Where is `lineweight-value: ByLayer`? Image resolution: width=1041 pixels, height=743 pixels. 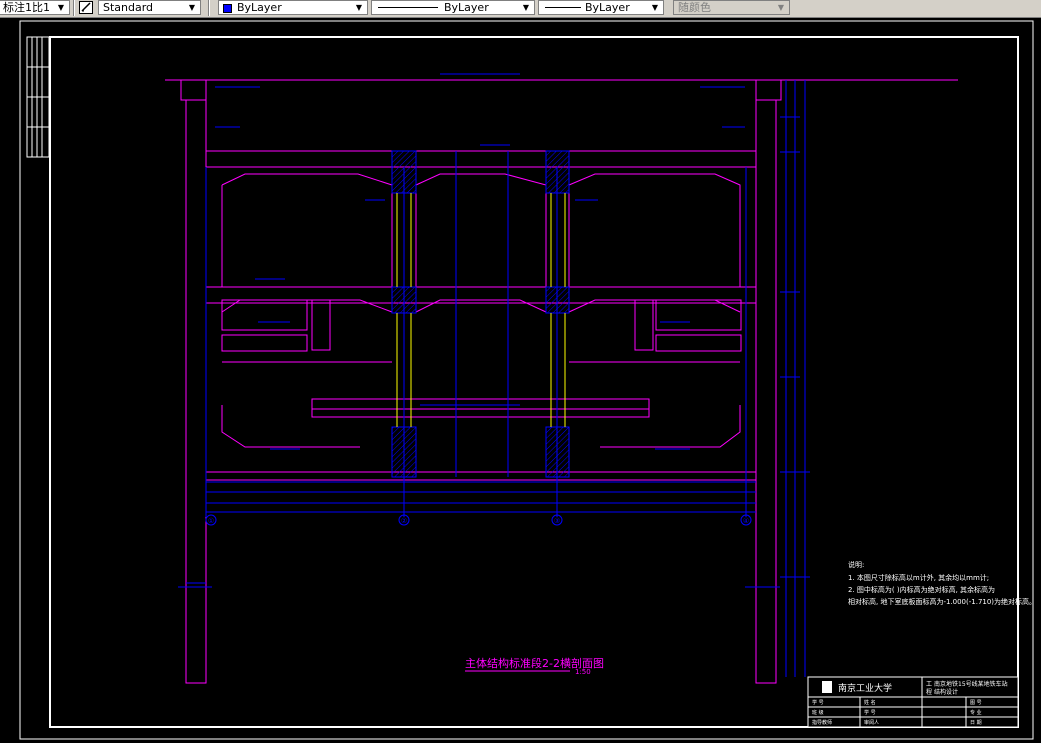 lineweight-value: ByLayer is located at coordinates (607, 7).